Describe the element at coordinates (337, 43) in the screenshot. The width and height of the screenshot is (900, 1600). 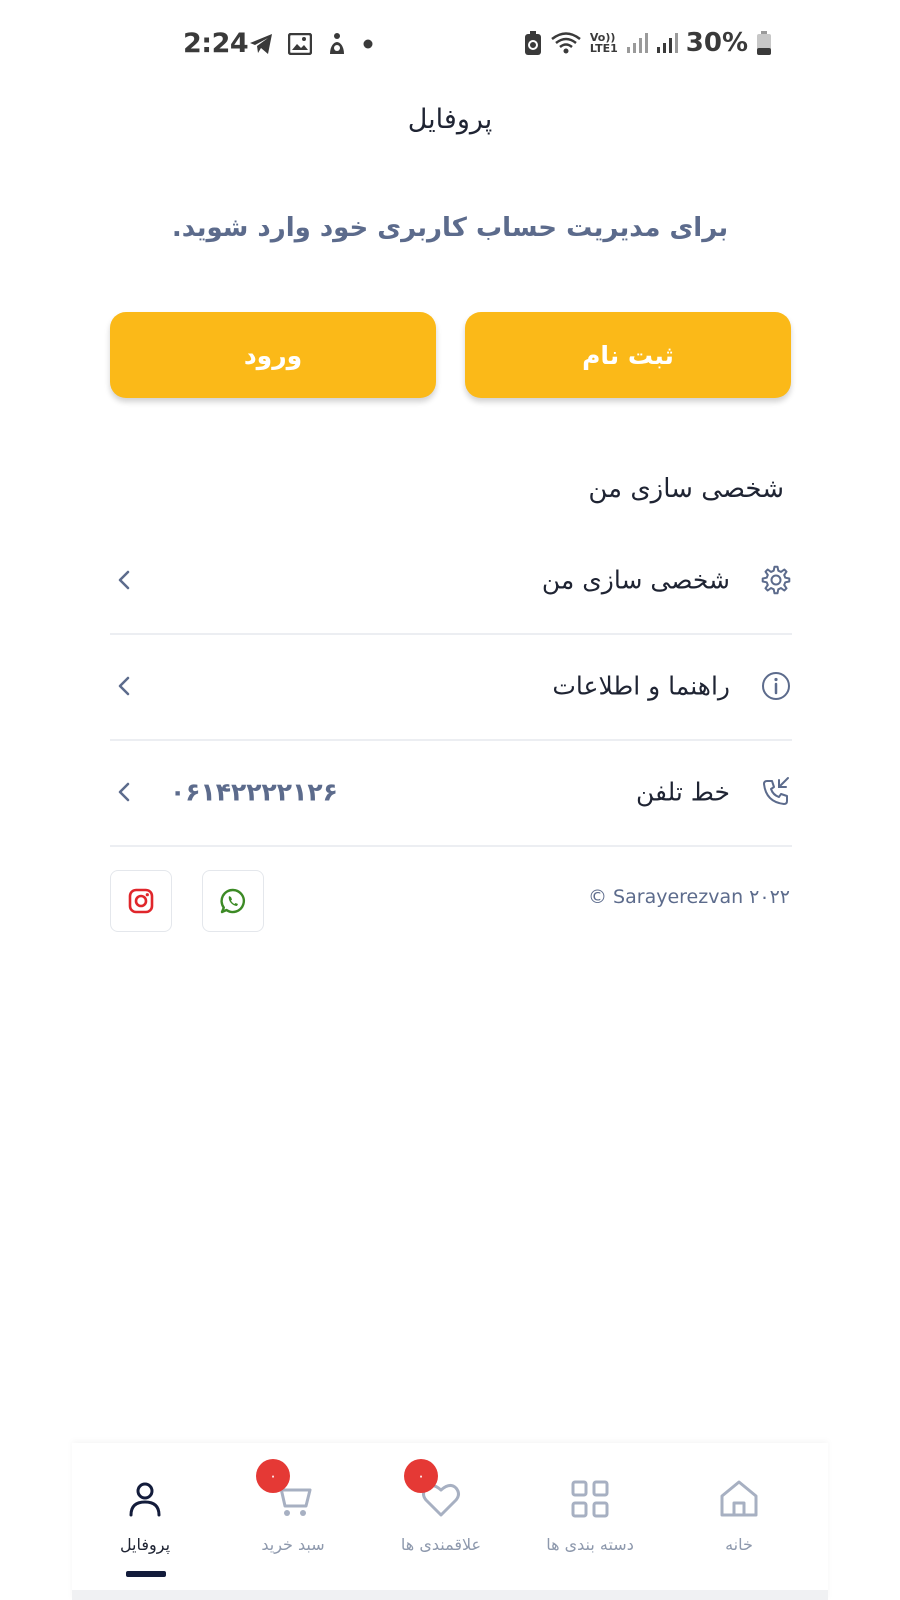
I see `accessibility-icon` at that location.